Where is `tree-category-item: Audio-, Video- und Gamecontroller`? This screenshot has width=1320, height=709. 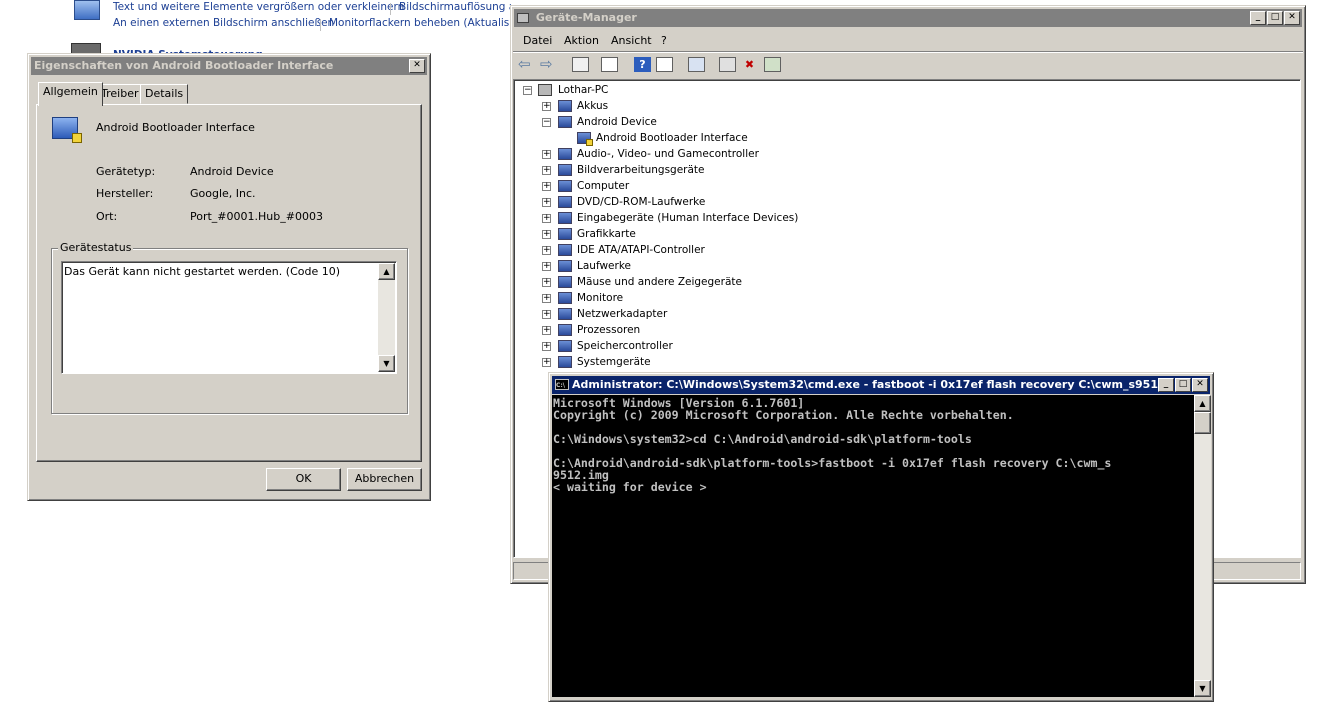
tree-category-item: Audio-, Video- und Gamecontroller is located at coordinates (668, 154).